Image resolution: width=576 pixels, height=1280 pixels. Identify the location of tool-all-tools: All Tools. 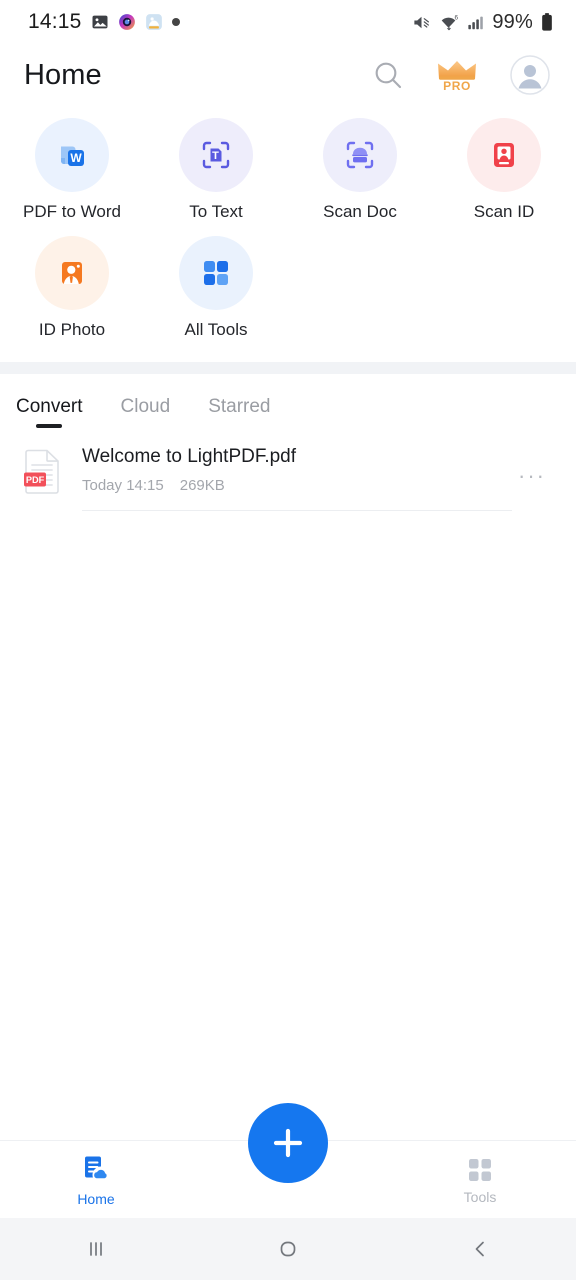
(216, 288).